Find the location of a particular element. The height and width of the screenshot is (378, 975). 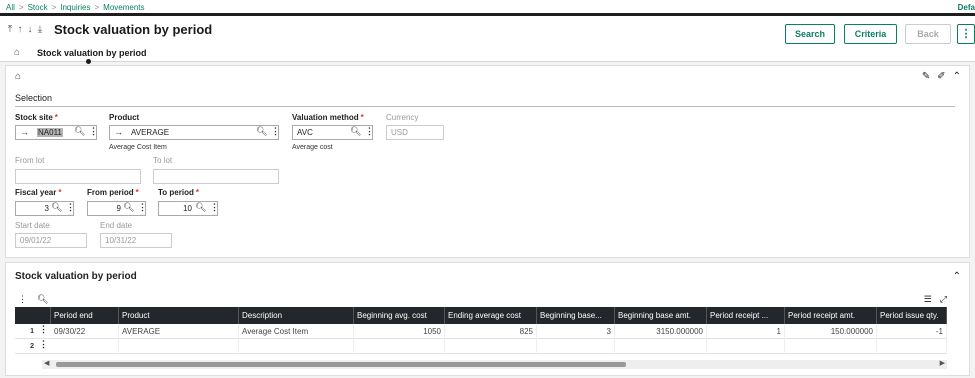

next-record-icon: ↓ is located at coordinates (31, 29).